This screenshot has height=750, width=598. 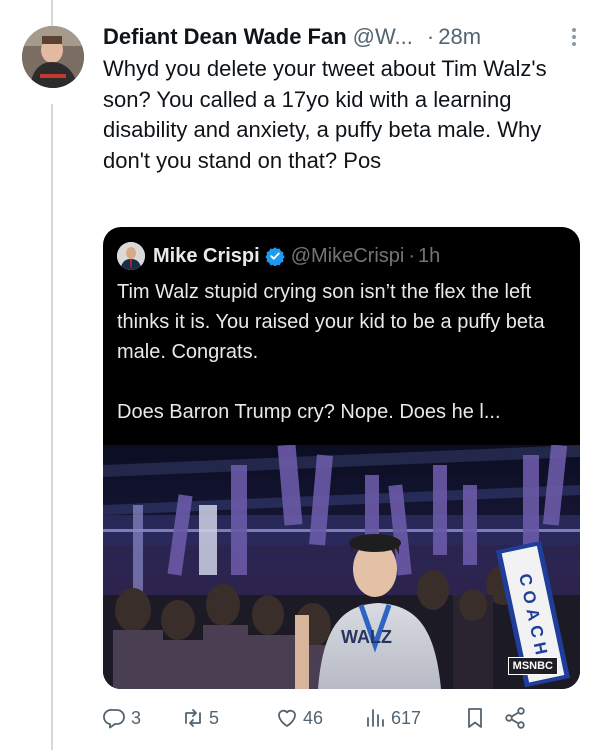 What do you see at coordinates (375, 718) in the screenshot?
I see `views-icon` at bounding box center [375, 718].